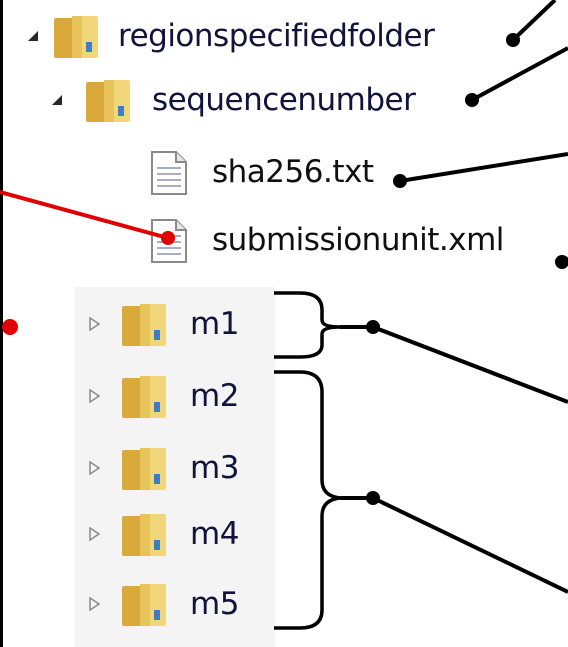 This screenshot has width=568, height=647. I want to click on tree-row-sequencenumber: sequencenumber, so click(284, 101).